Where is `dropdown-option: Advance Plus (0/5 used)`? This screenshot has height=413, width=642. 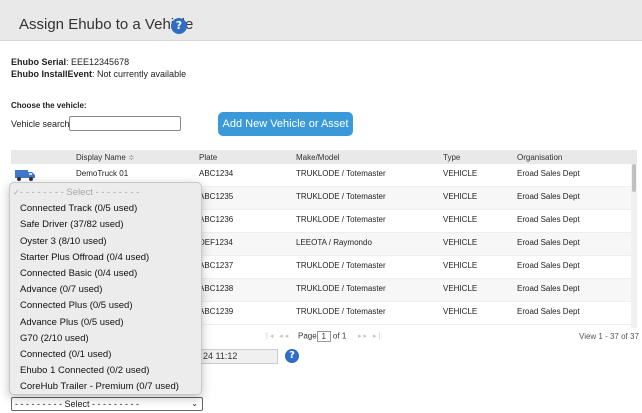 dropdown-option: Advance Plus (0/5 used) is located at coordinates (105, 323).